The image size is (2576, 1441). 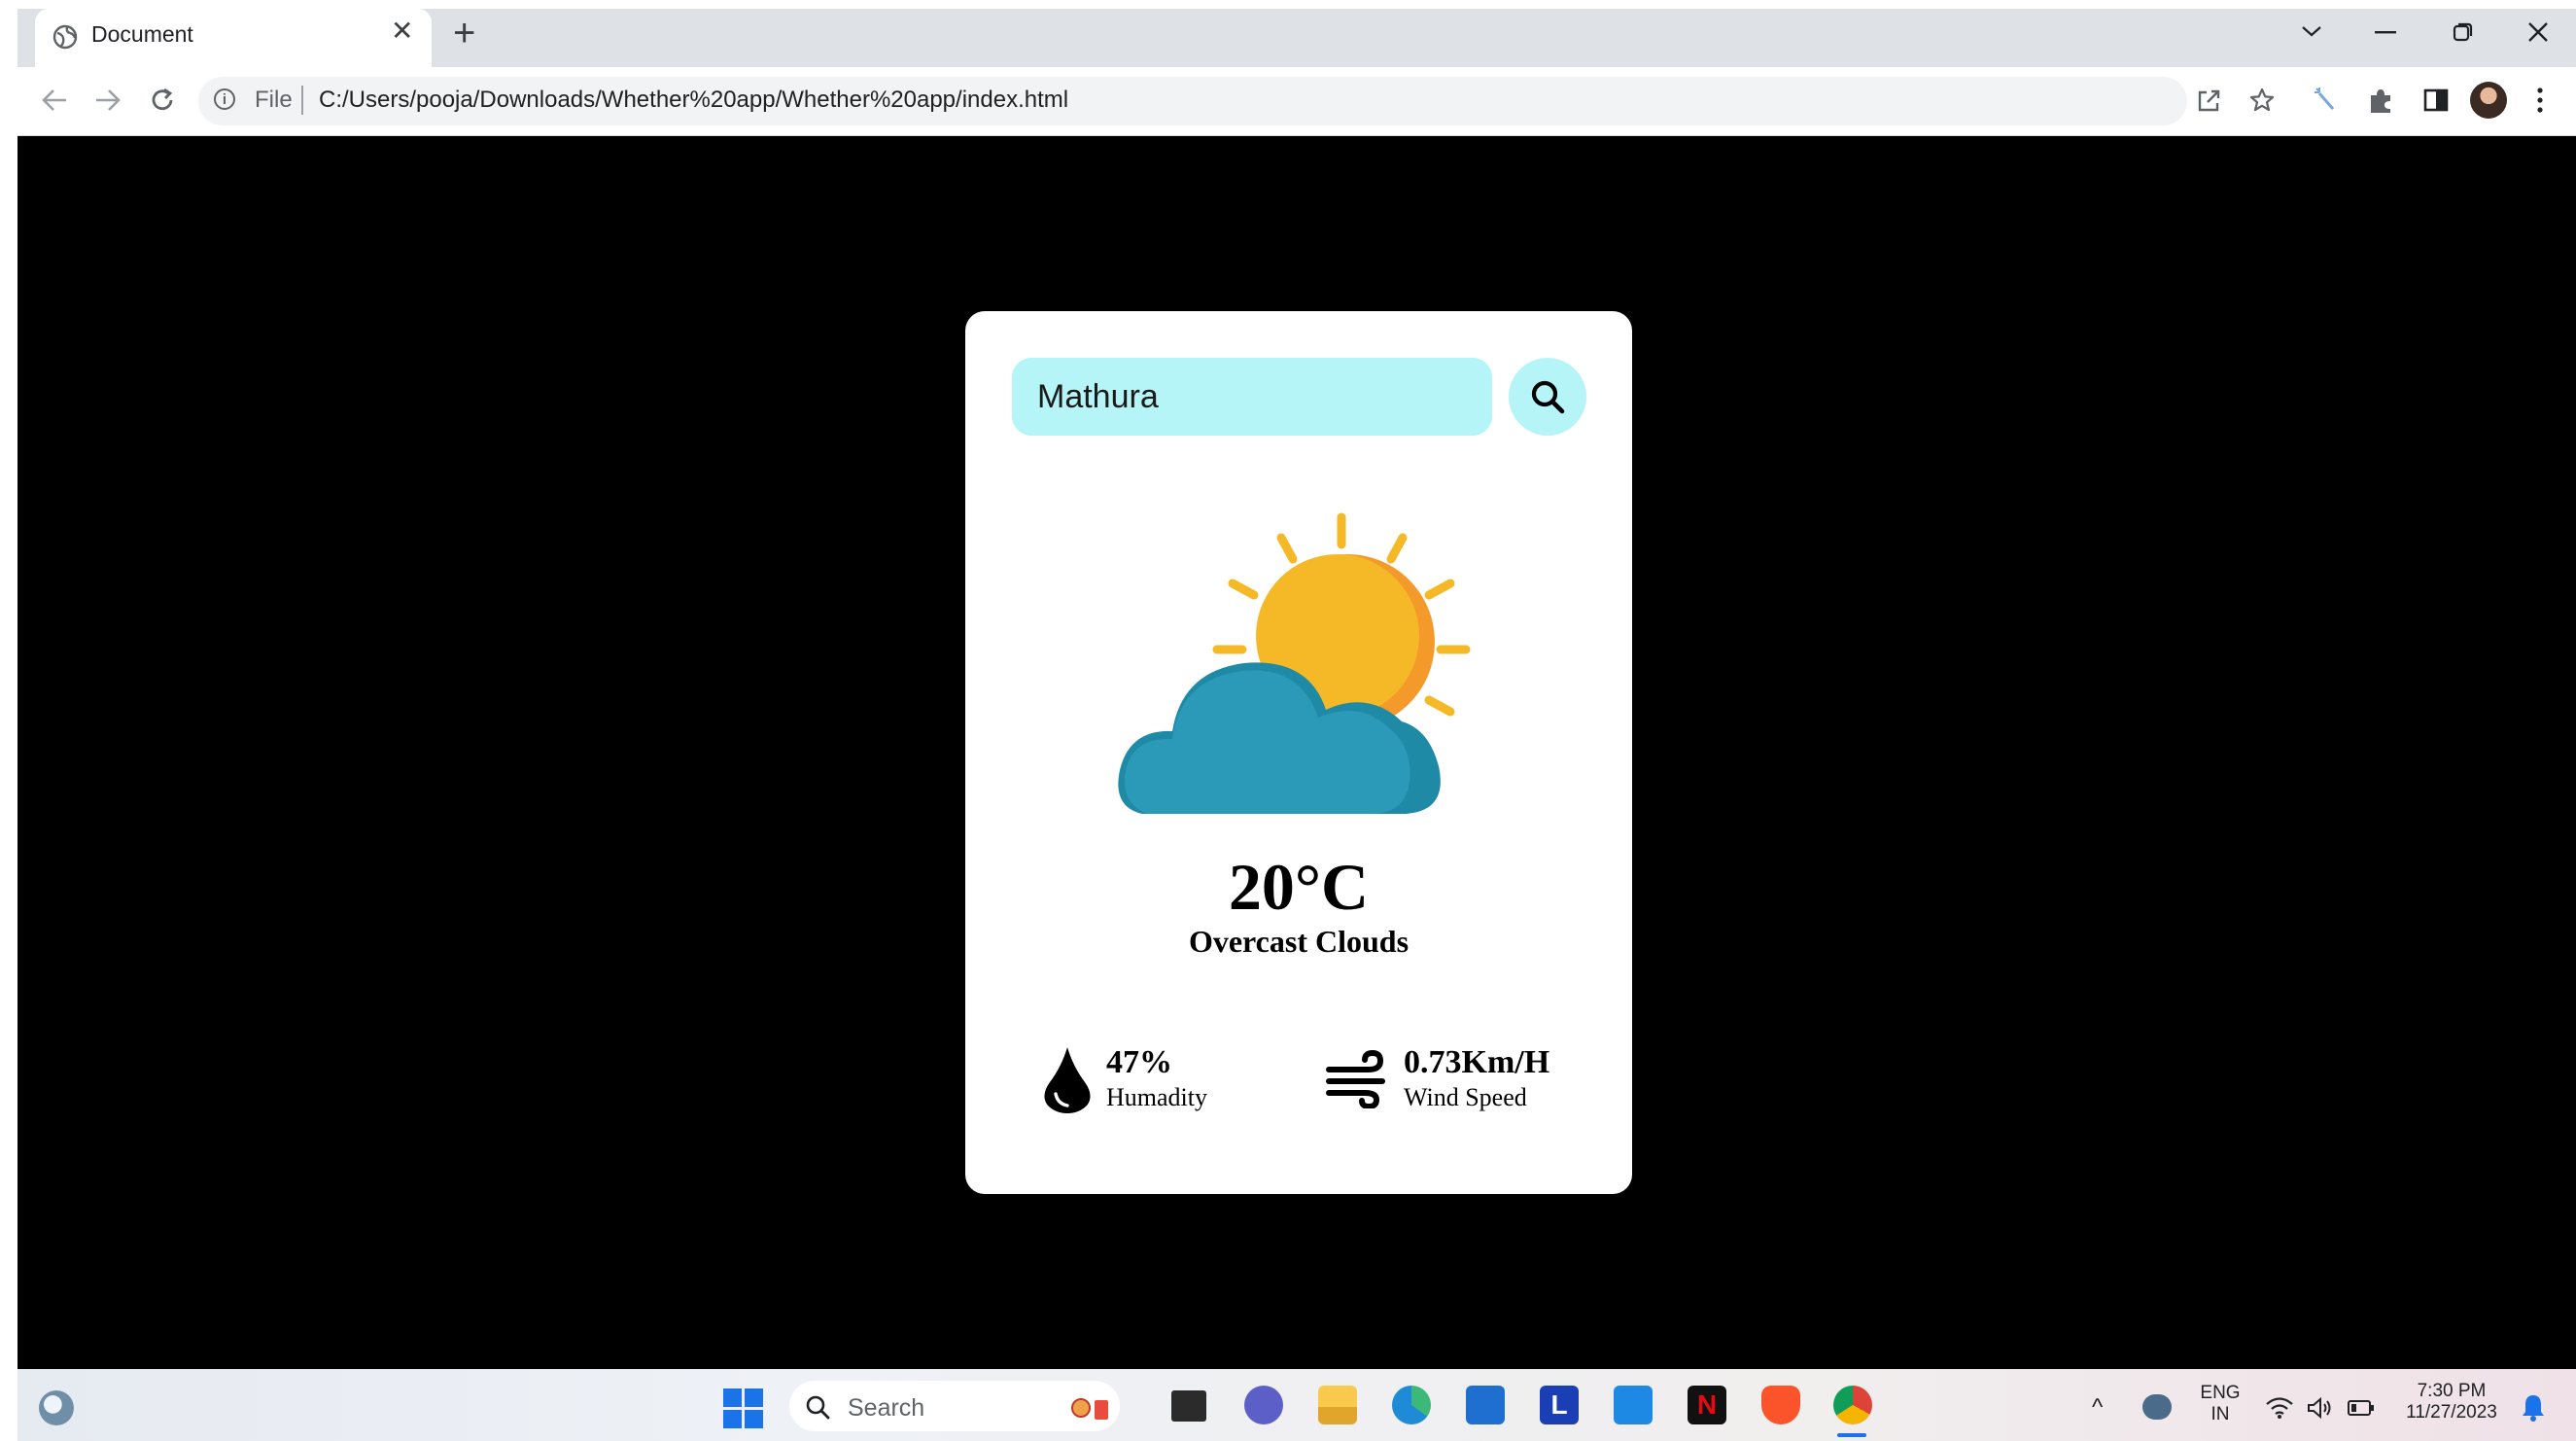 I want to click on wind-speed-label: Wind Speed, so click(x=1466, y=1097).